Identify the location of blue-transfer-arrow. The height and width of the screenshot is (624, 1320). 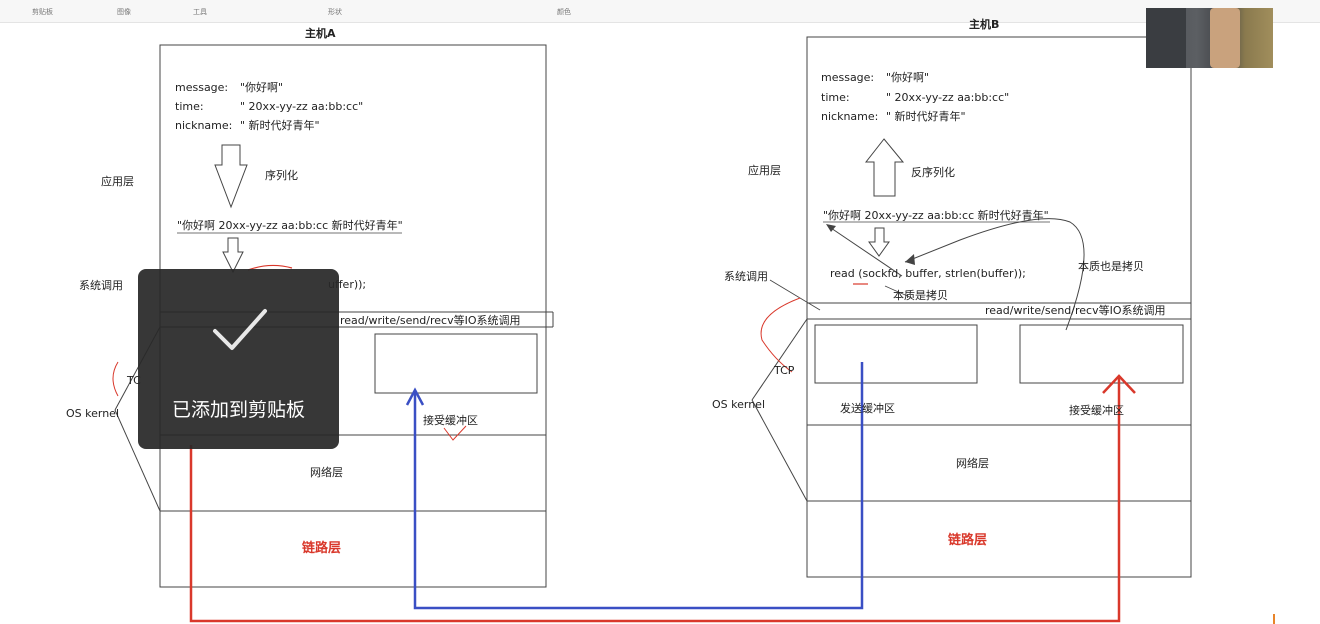
(638, 486).